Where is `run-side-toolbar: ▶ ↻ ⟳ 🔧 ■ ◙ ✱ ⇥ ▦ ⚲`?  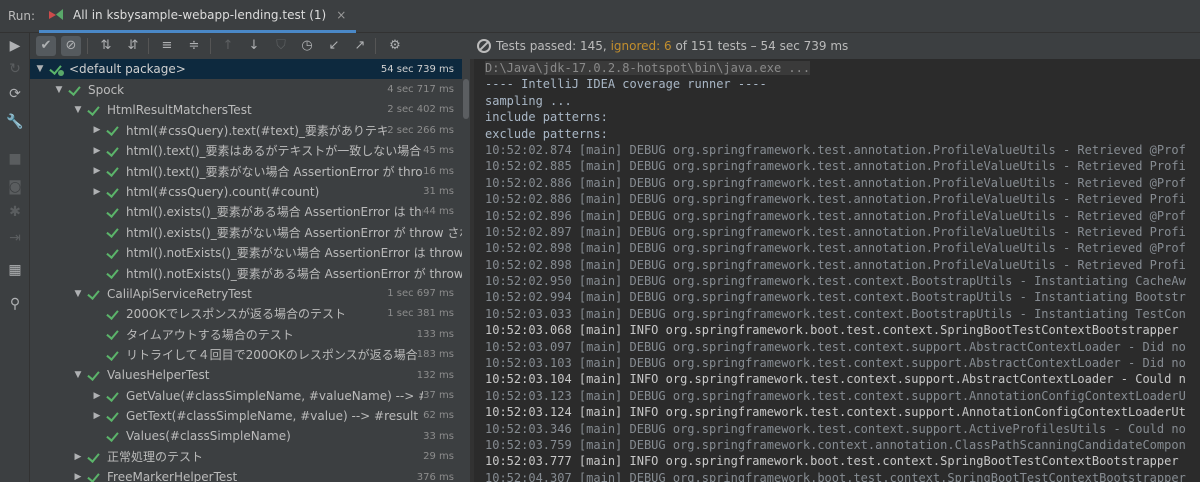
run-side-toolbar: ▶ ↻ ⟳ 🔧 ■ ◙ ✱ ⇥ ▦ ⚲ is located at coordinates (15, 257).